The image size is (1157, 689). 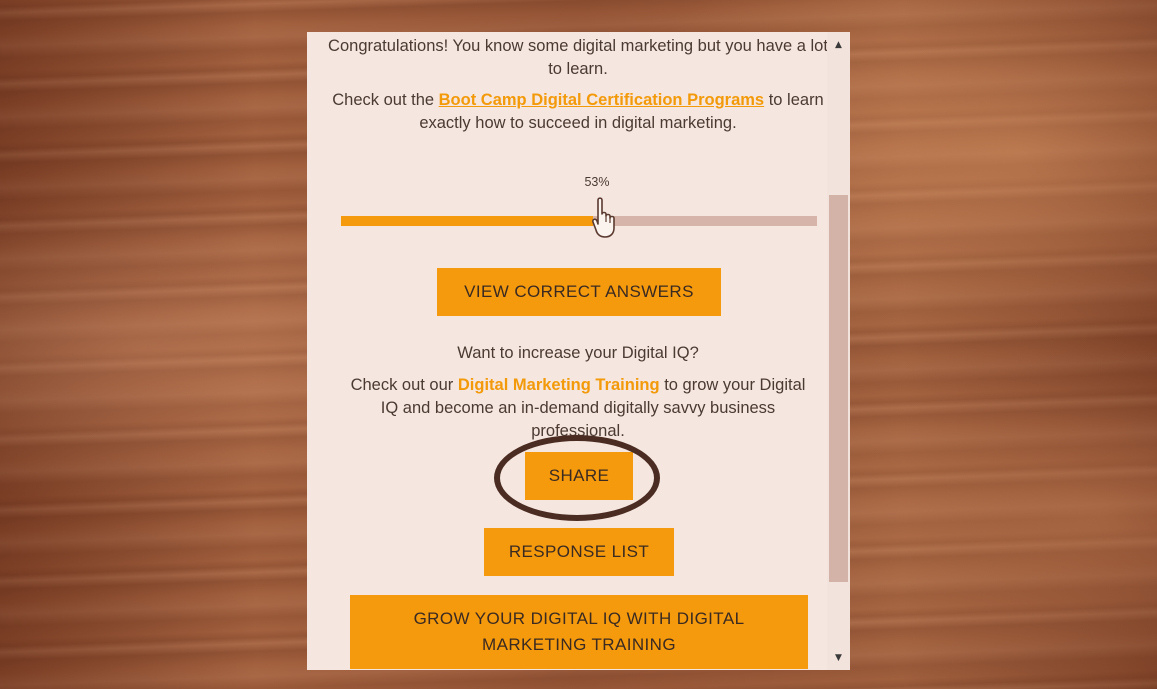 I want to click on score-progress-bar, so click(x=579, y=221).